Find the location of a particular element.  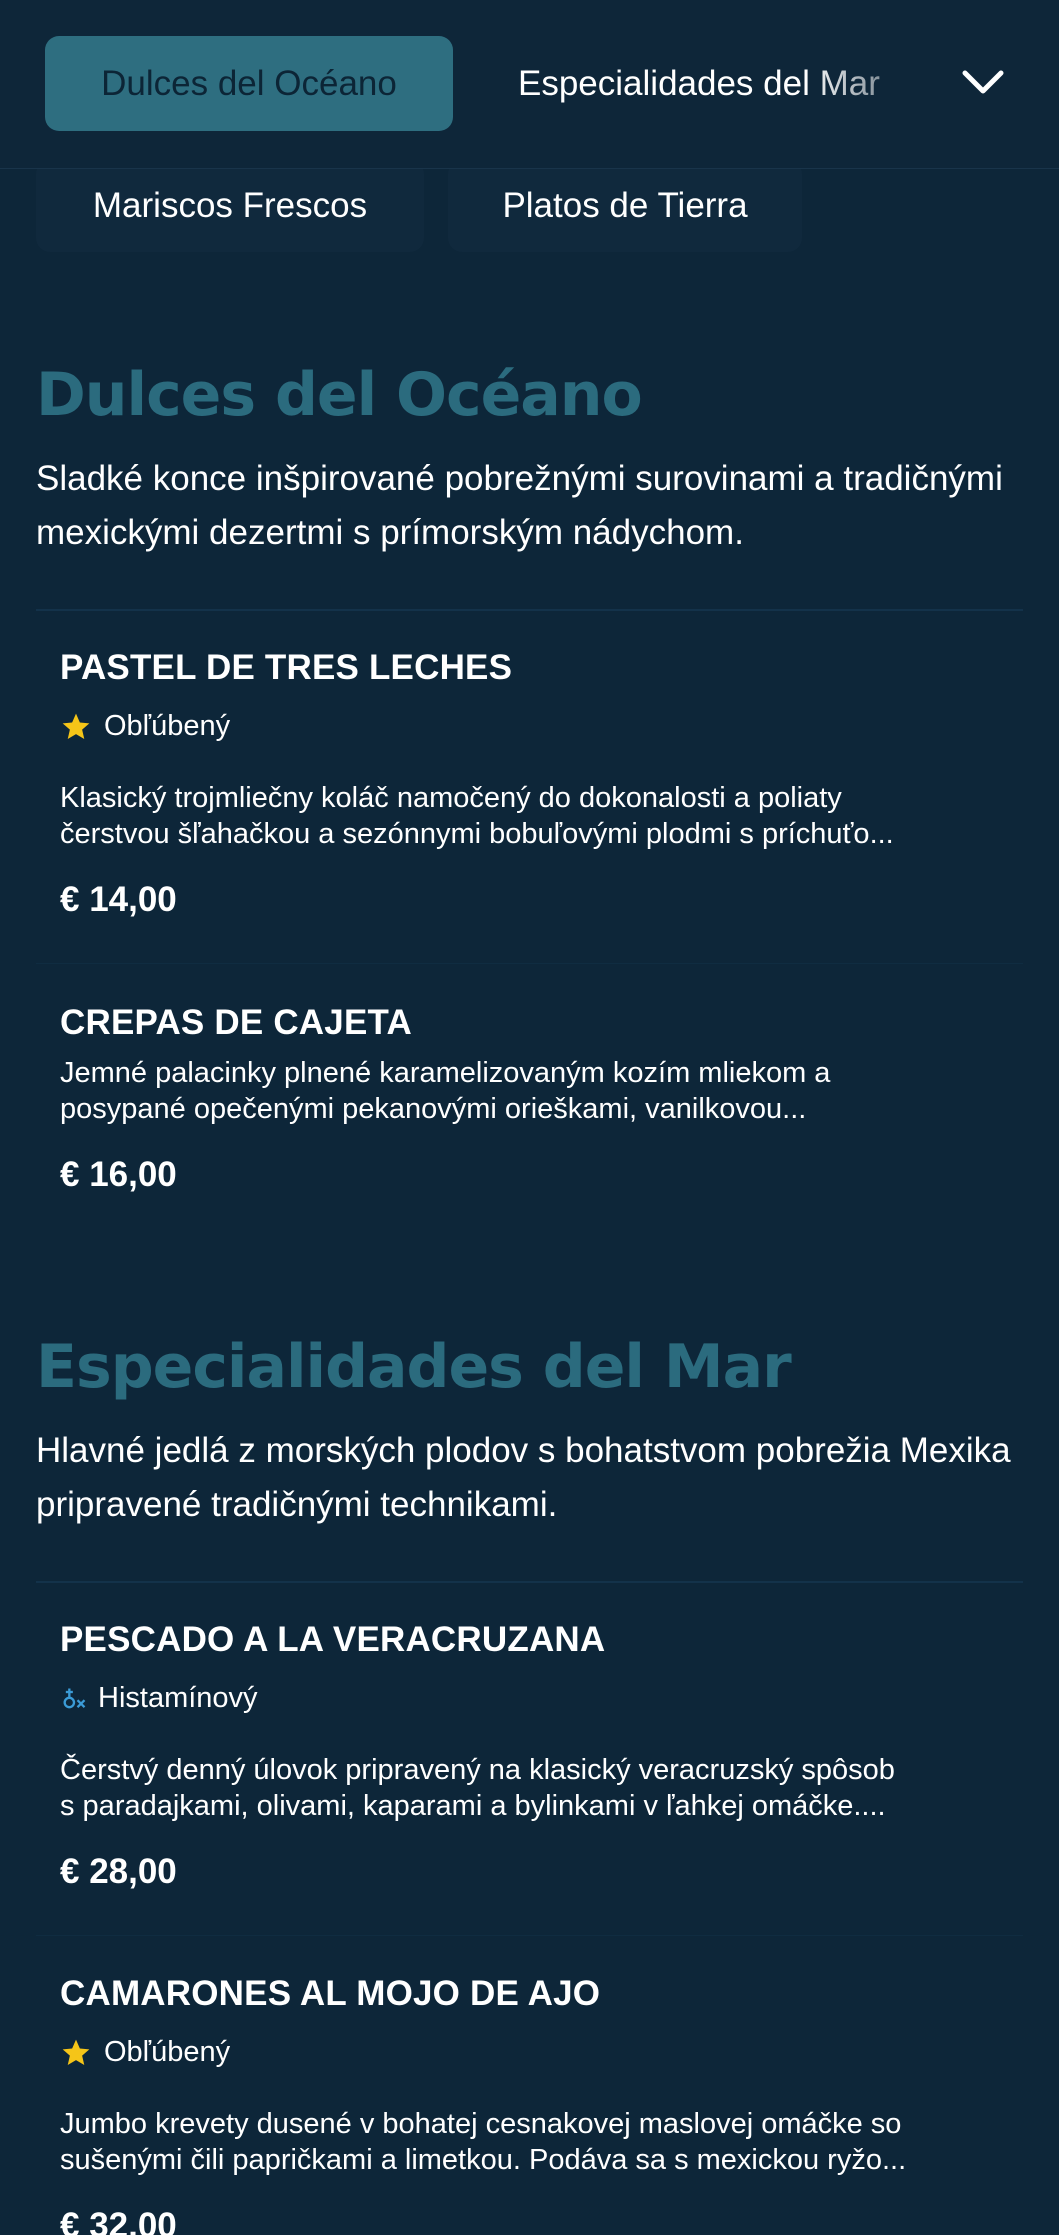

category-chip-label: Platos de Tierra is located at coordinates (625, 205).